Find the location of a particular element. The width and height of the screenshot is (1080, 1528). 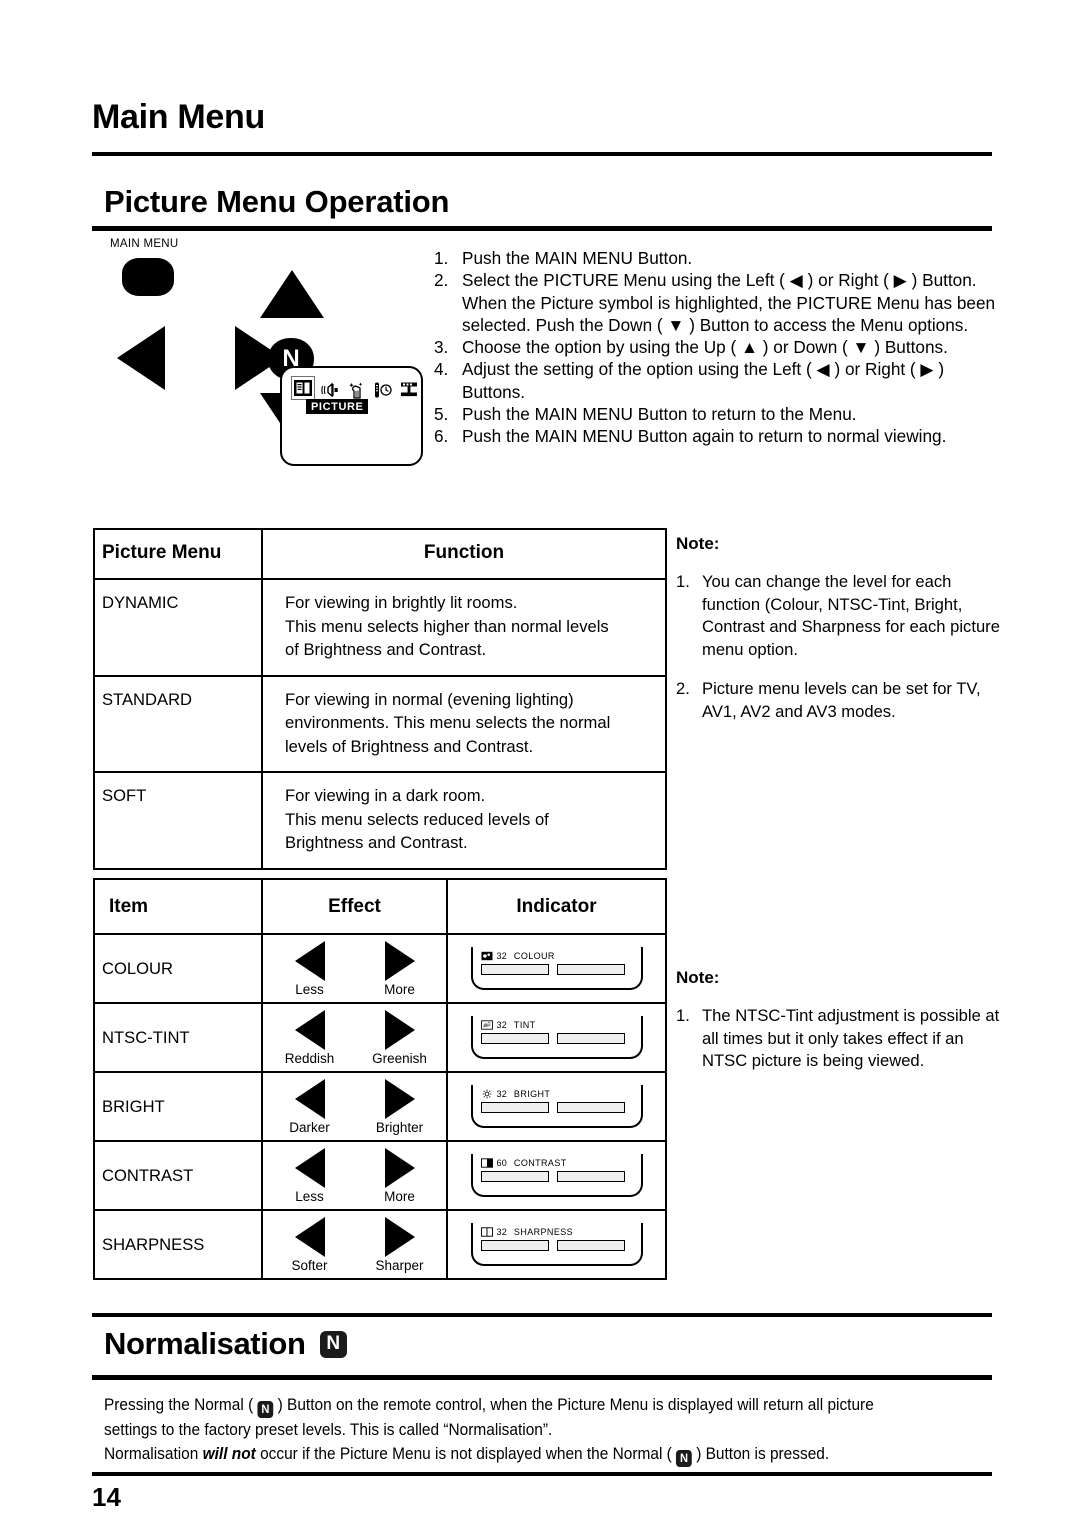

indicator-bar-left is located at coordinates (514, 969).